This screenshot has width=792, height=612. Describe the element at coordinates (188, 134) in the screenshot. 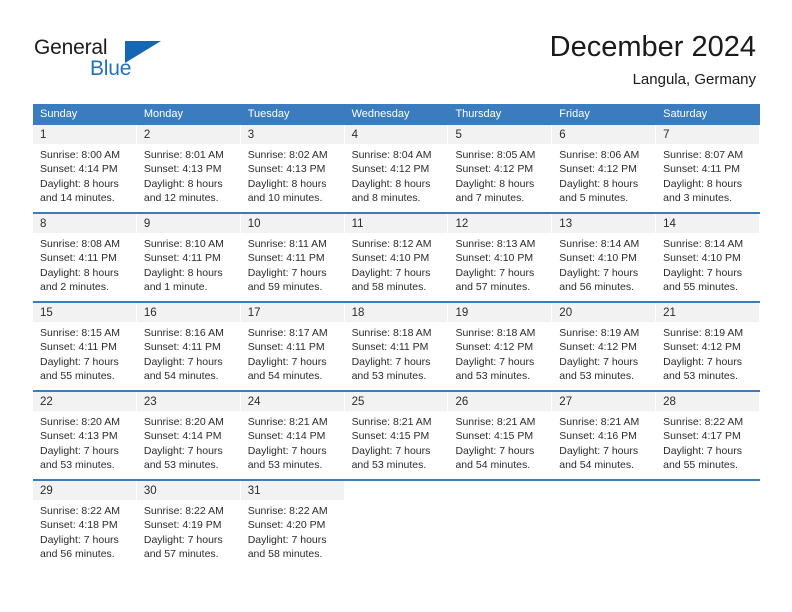

I see `day-number-band: 2` at that location.